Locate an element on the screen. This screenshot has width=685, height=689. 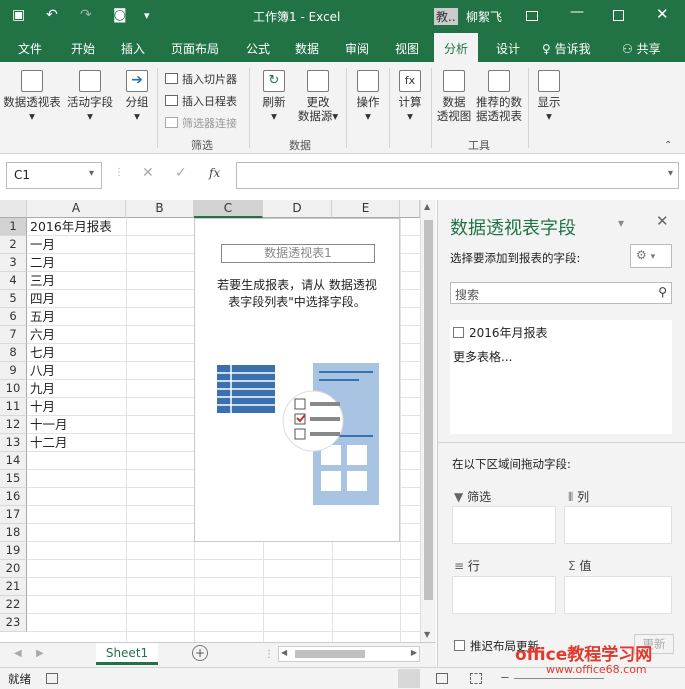
filter-connections-button: 筛选器连接 is located at coordinates (201, 123).